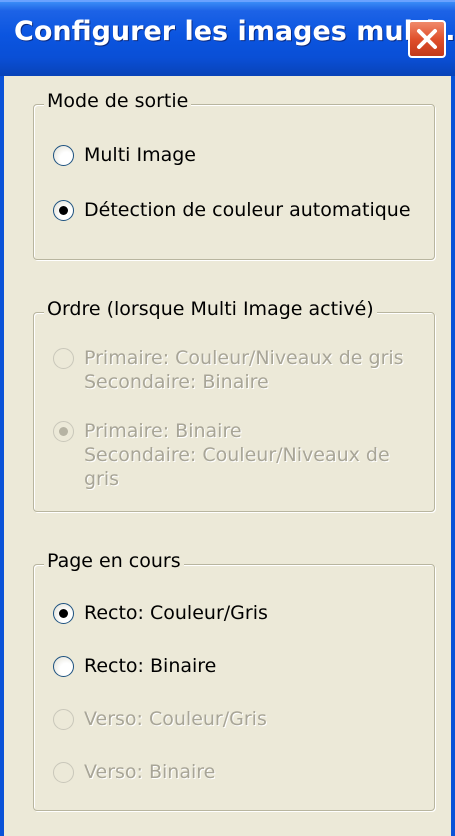 Image resolution: width=455 pixels, height=836 pixels. What do you see at coordinates (244, 358) in the screenshot?
I see `radio-primary-color-line1: Primaire: Couleur/Niveaux de gris` at bounding box center [244, 358].